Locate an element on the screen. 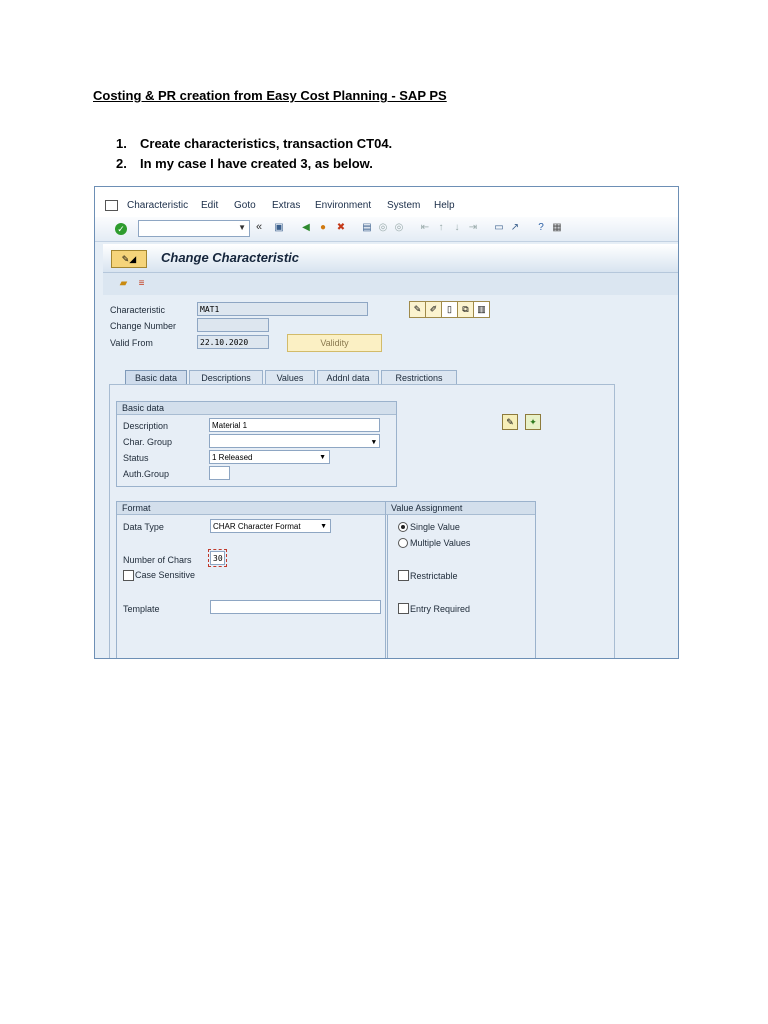  next-page-icon: ↓ is located at coordinates (457, 228).